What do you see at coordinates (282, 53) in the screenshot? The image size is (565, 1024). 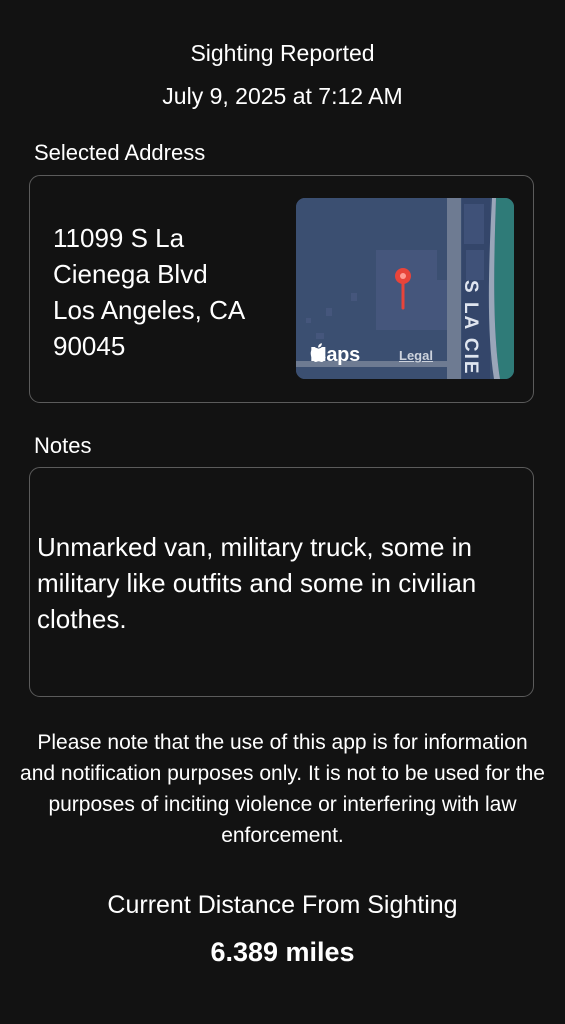 I see `page-title: Sighting Reported` at bounding box center [282, 53].